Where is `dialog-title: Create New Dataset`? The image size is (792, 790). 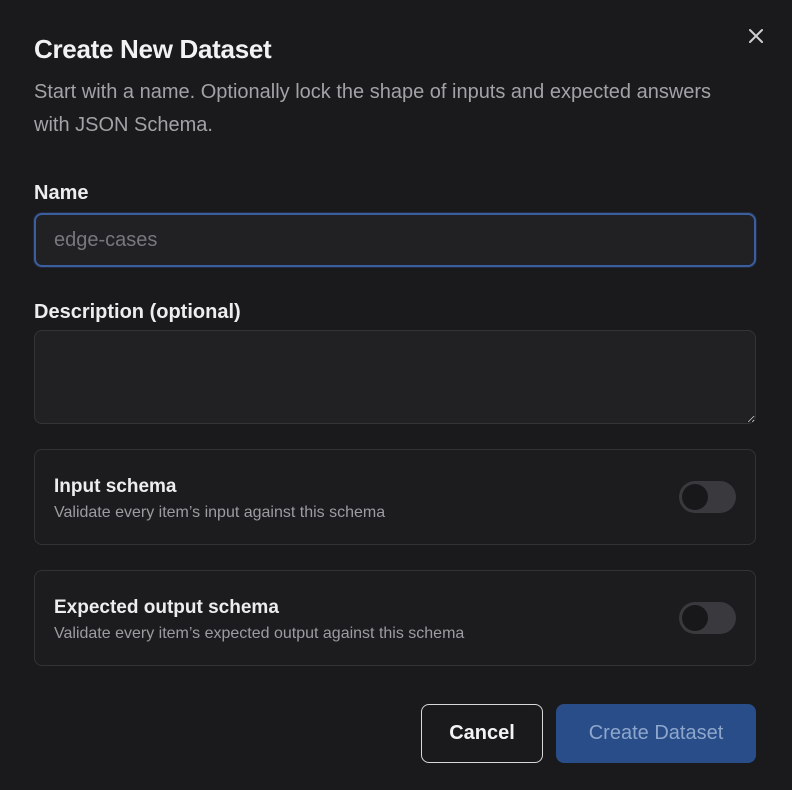
dialog-title: Create New Dataset is located at coordinates (153, 49).